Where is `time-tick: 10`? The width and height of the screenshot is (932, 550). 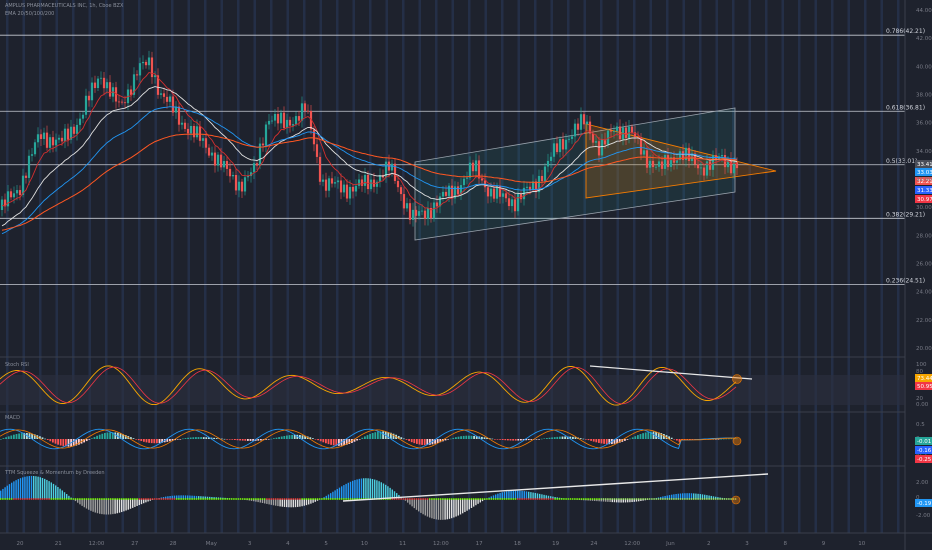
time-tick: 10 is located at coordinates (861, 544).